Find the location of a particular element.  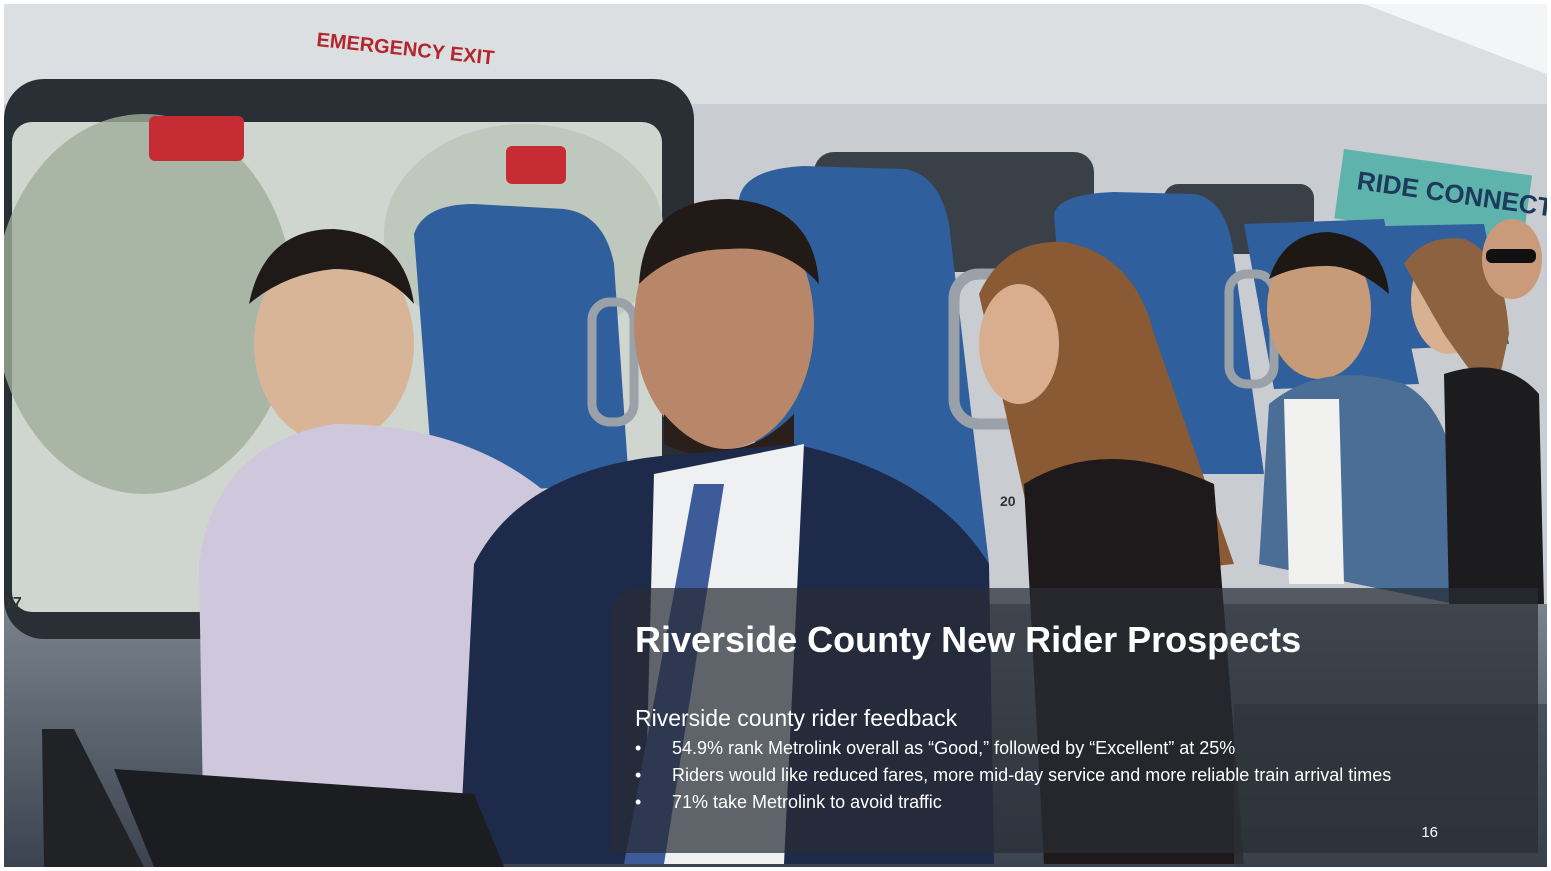

slide-subheading: Riverside county rider feedback is located at coordinates (796, 718).